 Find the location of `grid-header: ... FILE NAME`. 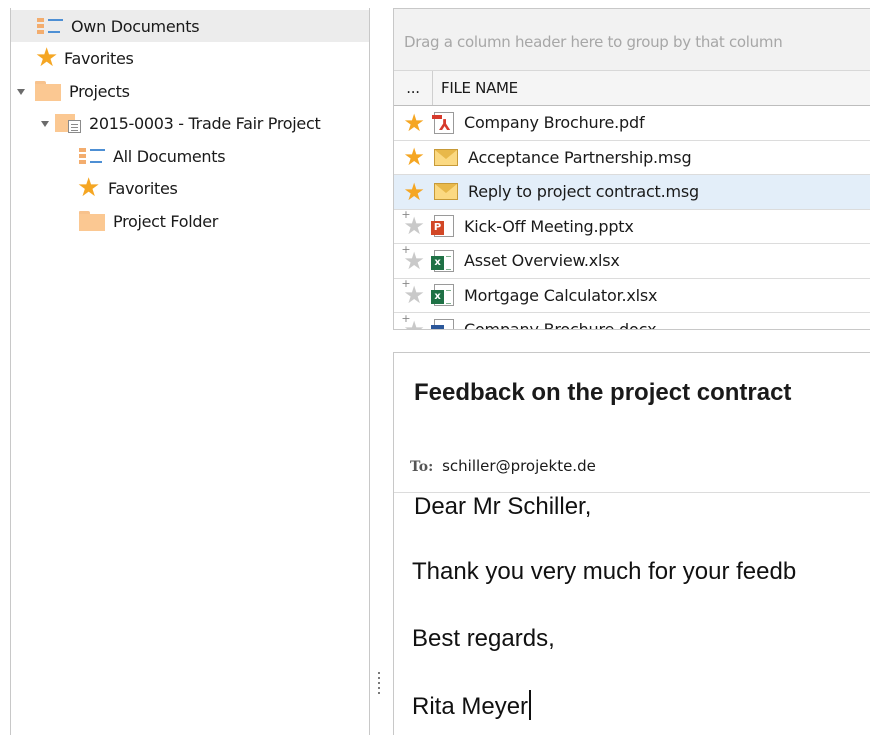

grid-header: ... FILE NAME is located at coordinates (632, 88).